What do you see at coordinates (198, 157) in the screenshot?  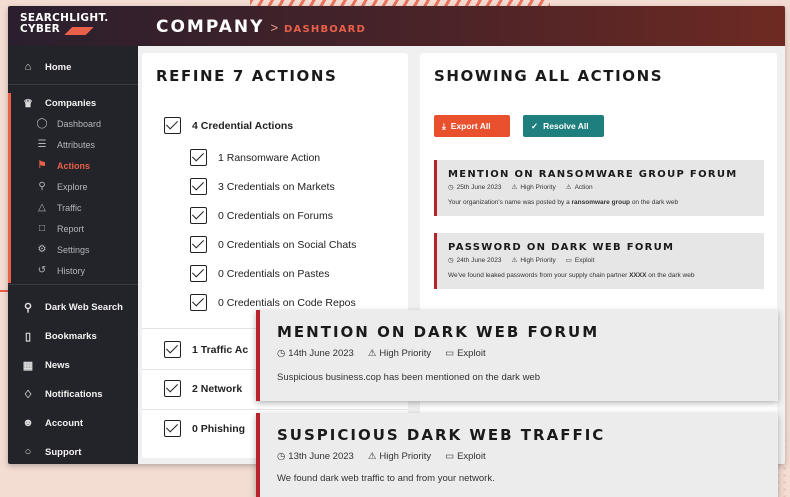 I see `checkbox-ransomware` at bounding box center [198, 157].